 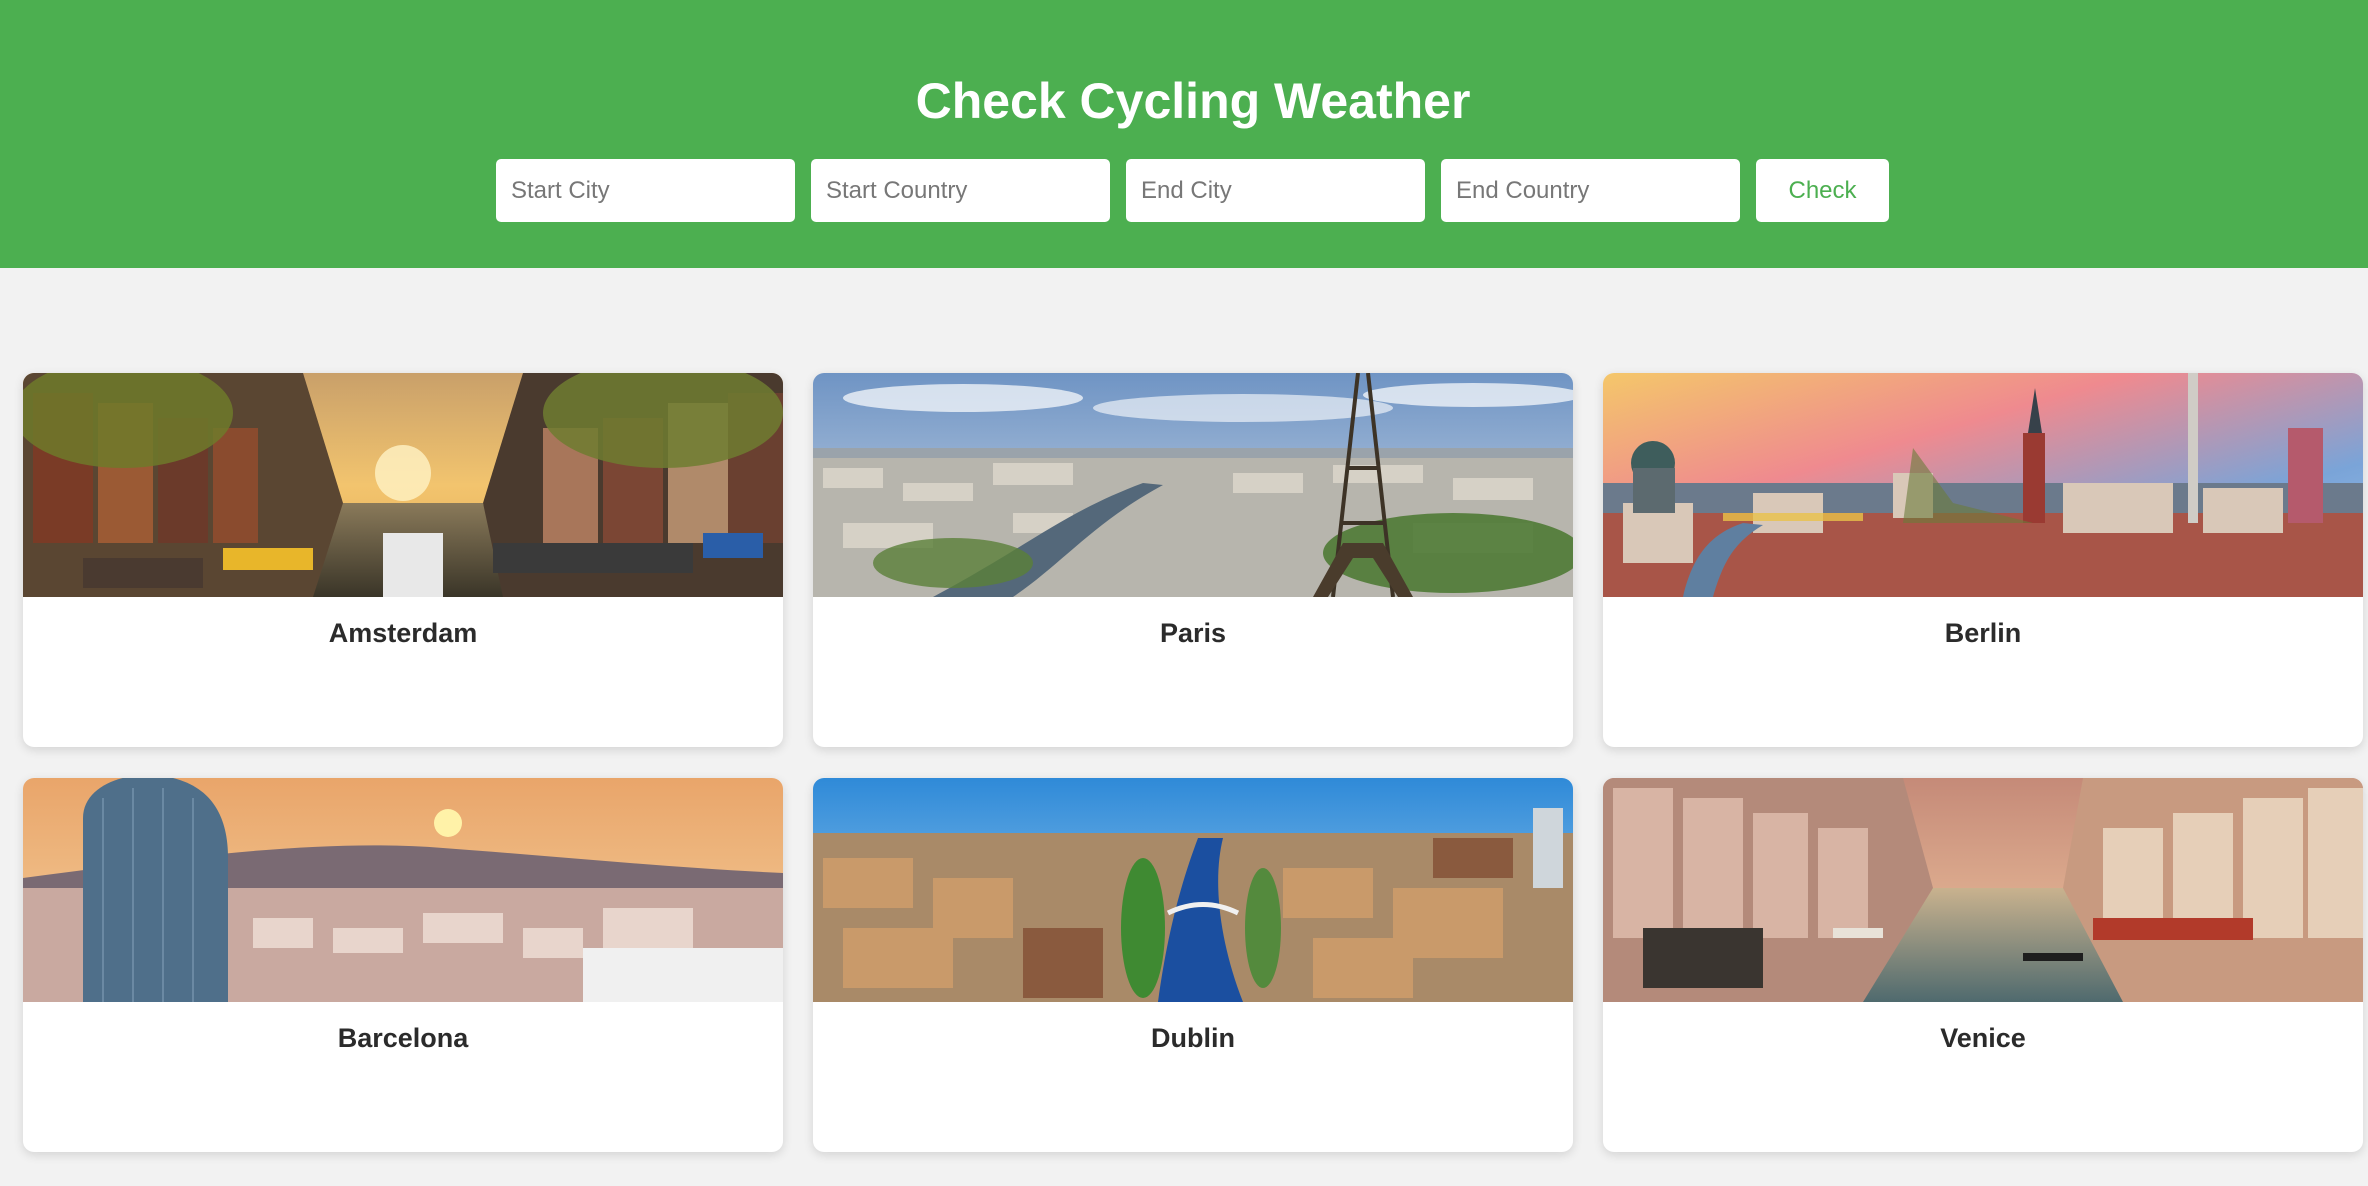 What do you see at coordinates (403, 890) in the screenshot?
I see `city-image-barcelona` at bounding box center [403, 890].